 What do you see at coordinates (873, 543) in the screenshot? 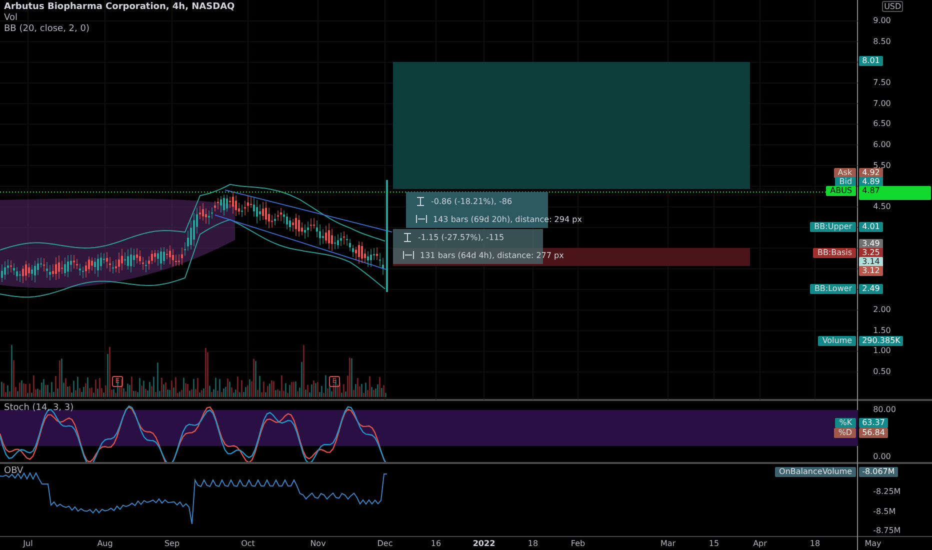
I see `time-axis-label: May` at bounding box center [873, 543].